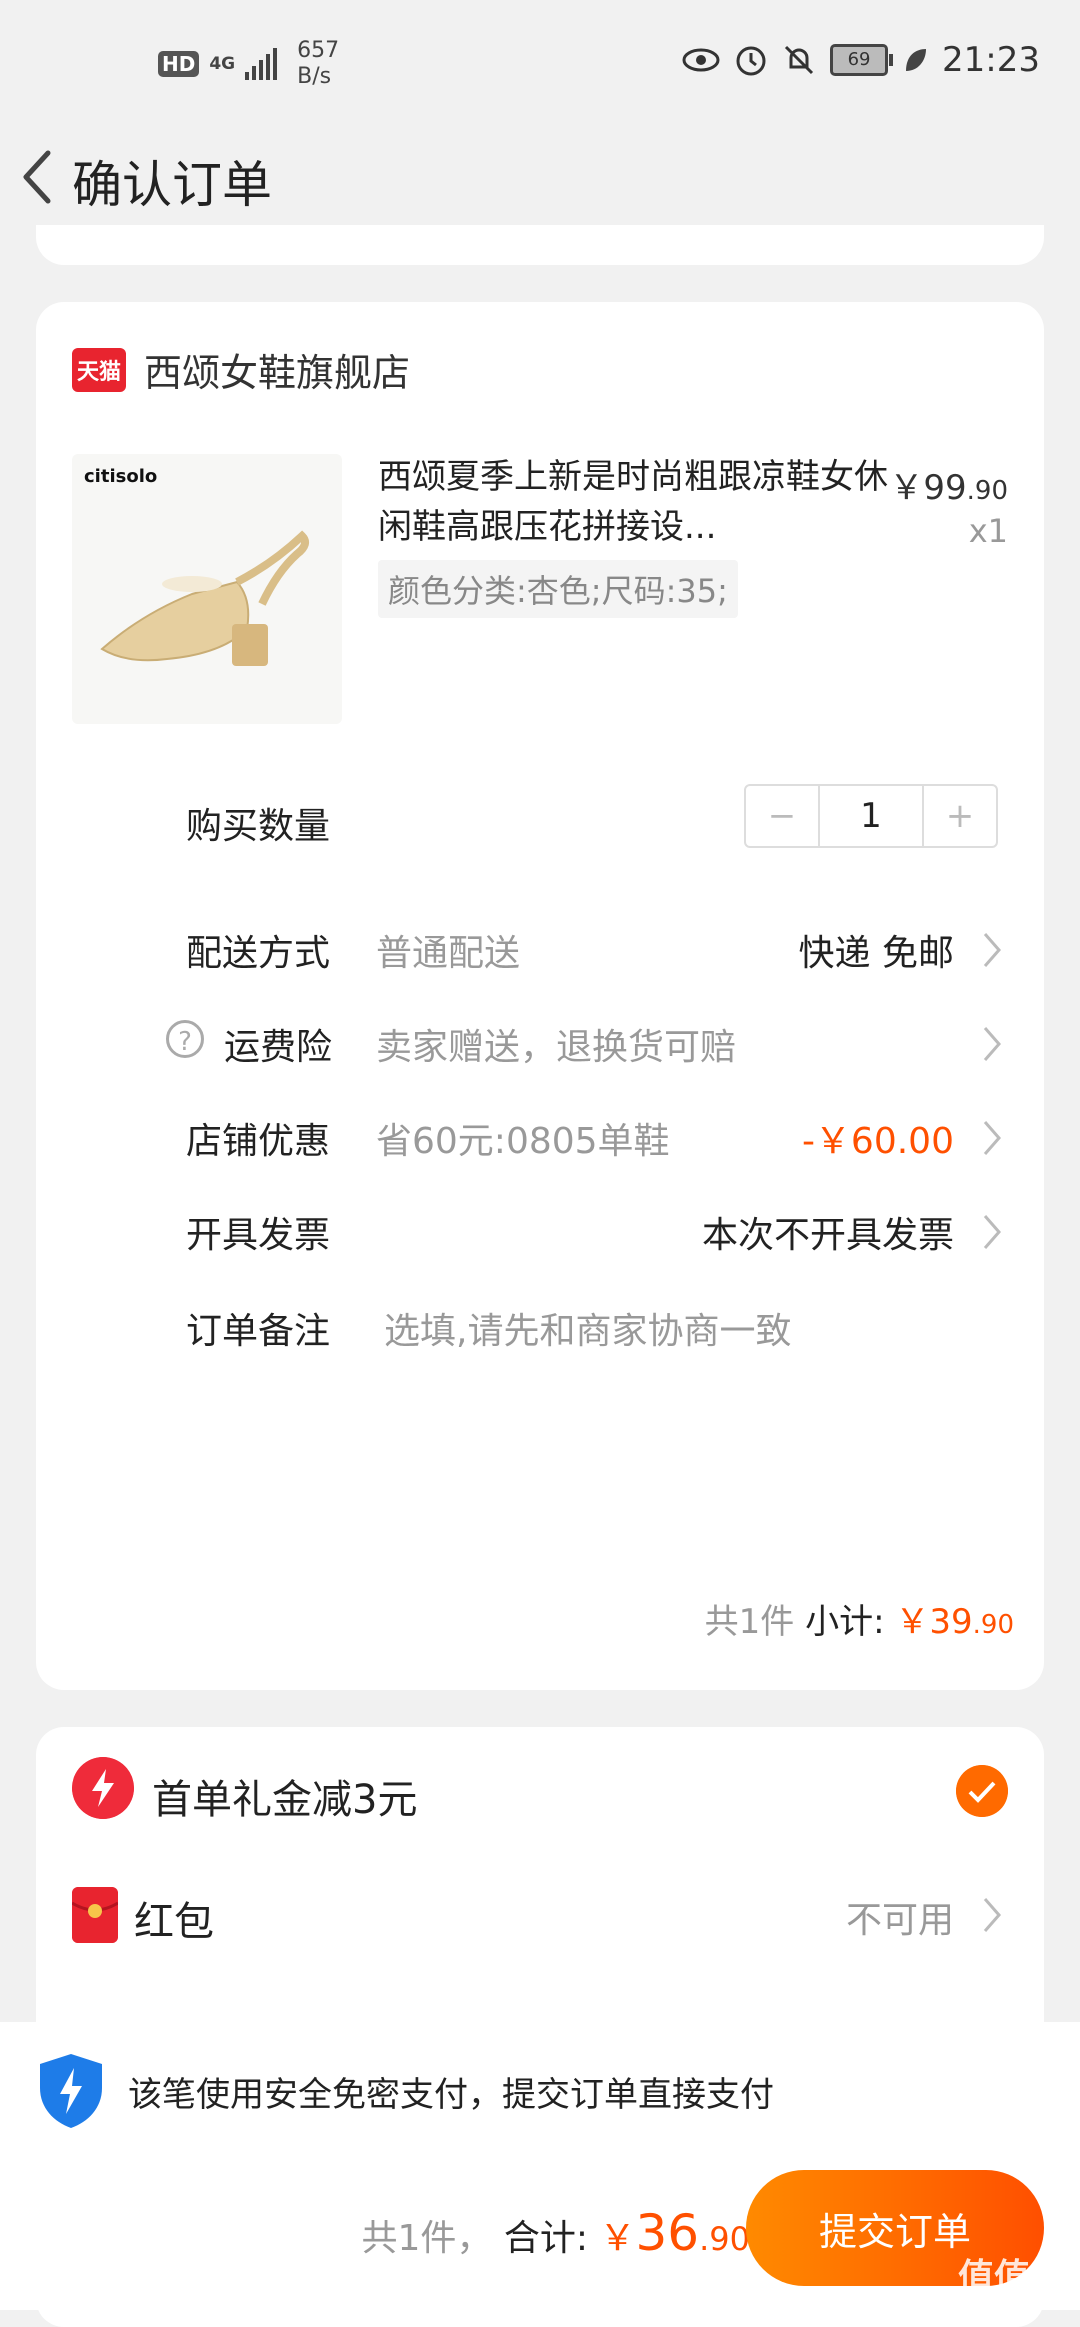 The width and height of the screenshot is (1080, 2327). What do you see at coordinates (988, 531) in the screenshot?
I see `product-quantity: x1` at bounding box center [988, 531].